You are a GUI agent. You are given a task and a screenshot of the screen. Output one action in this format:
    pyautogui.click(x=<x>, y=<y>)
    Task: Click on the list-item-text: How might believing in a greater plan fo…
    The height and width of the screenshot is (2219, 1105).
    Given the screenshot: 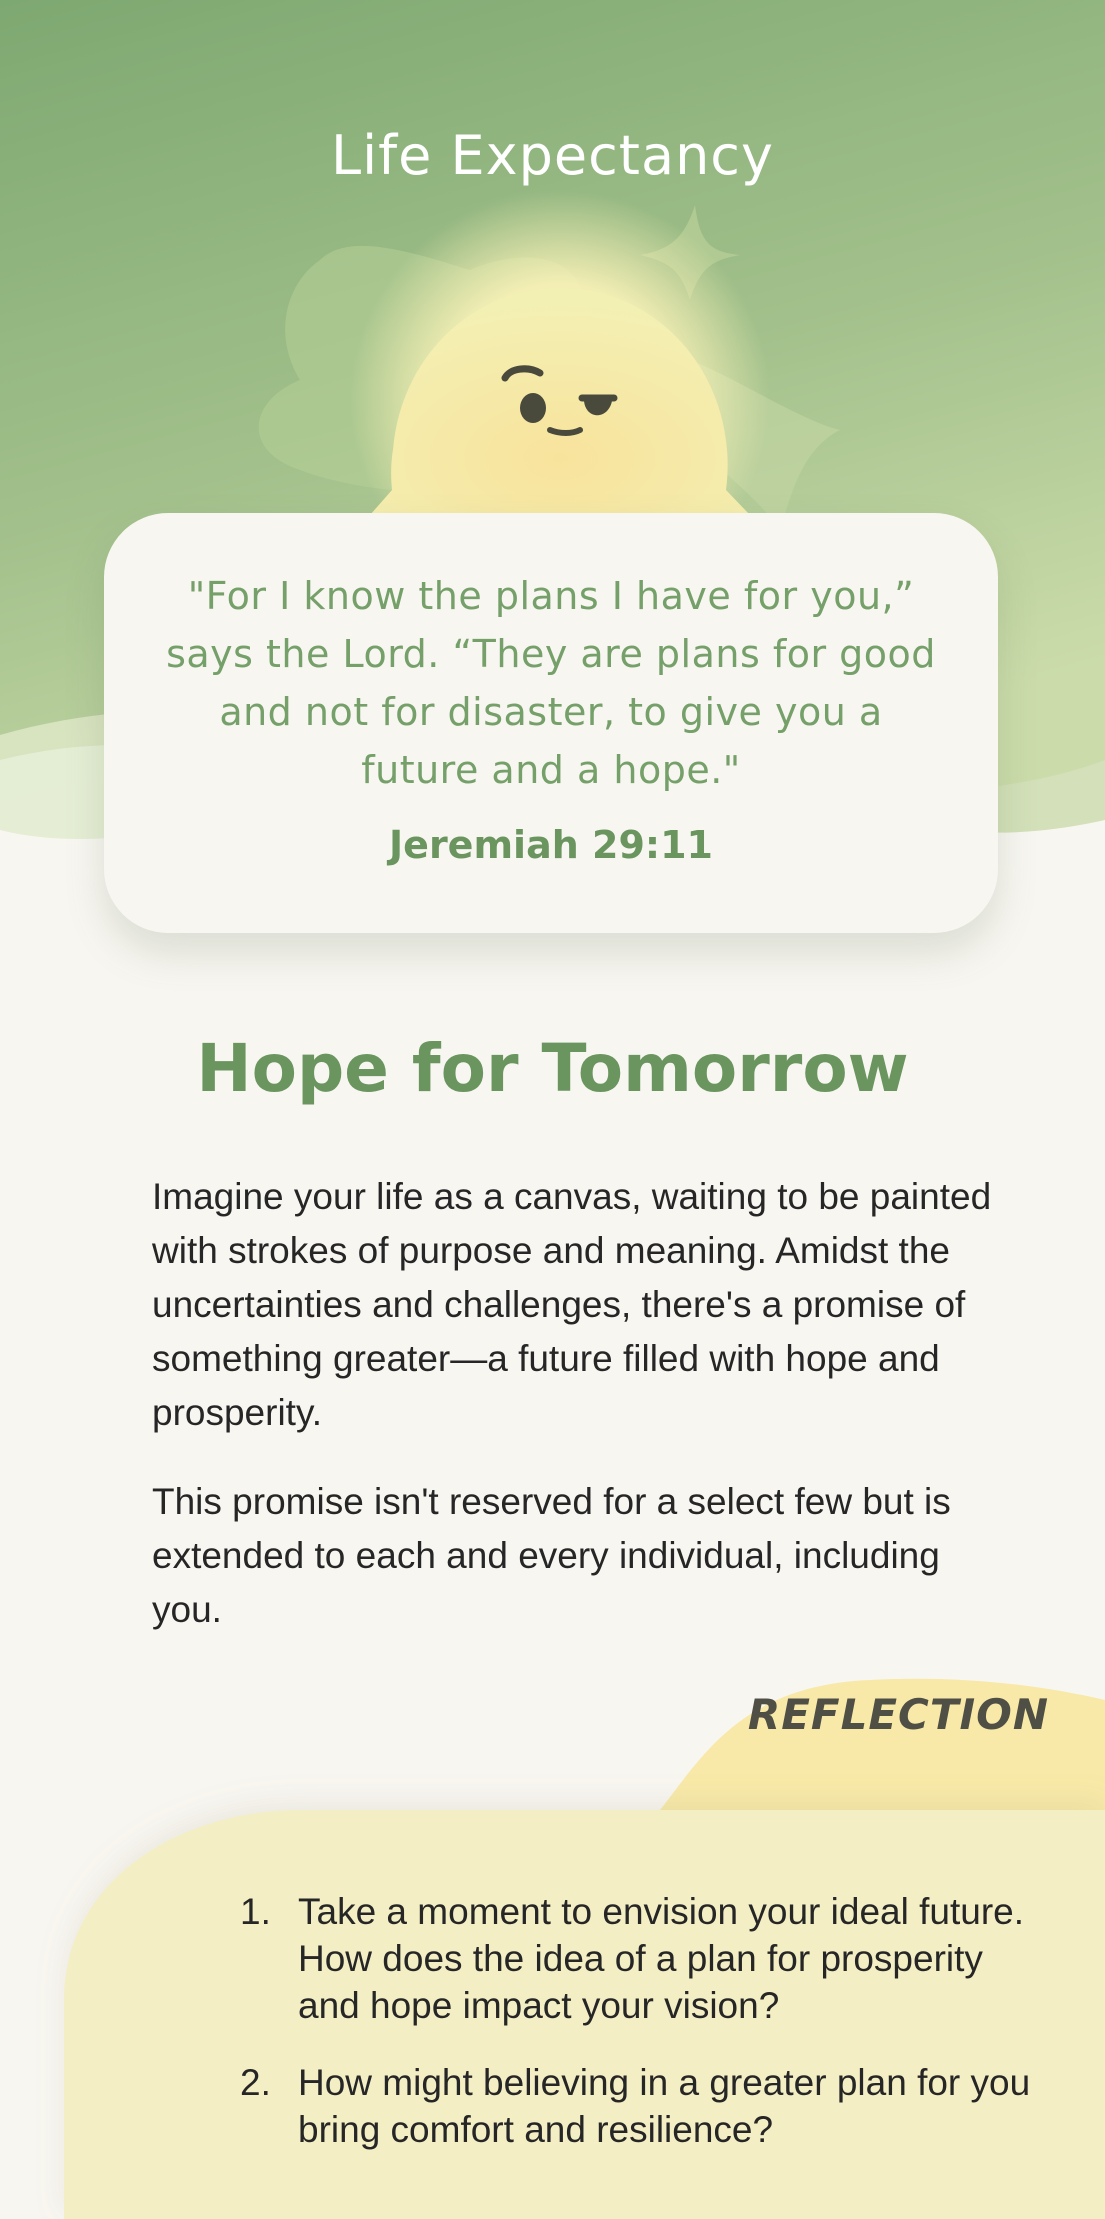 What is the action you would take?
    pyautogui.click(x=664, y=2106)
    